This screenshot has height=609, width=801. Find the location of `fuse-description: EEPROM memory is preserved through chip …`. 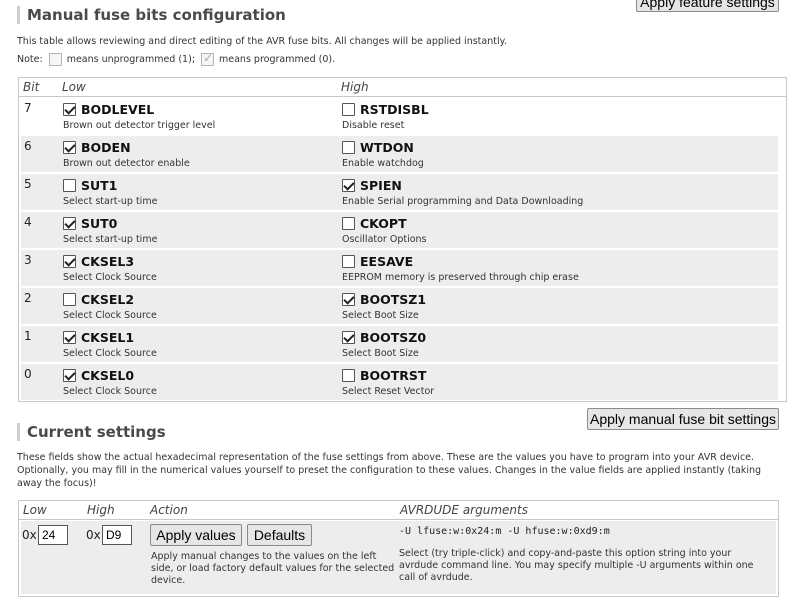

fuse-description: EEPROM memory is preserved through chip … is located at coordinates (460, 277).